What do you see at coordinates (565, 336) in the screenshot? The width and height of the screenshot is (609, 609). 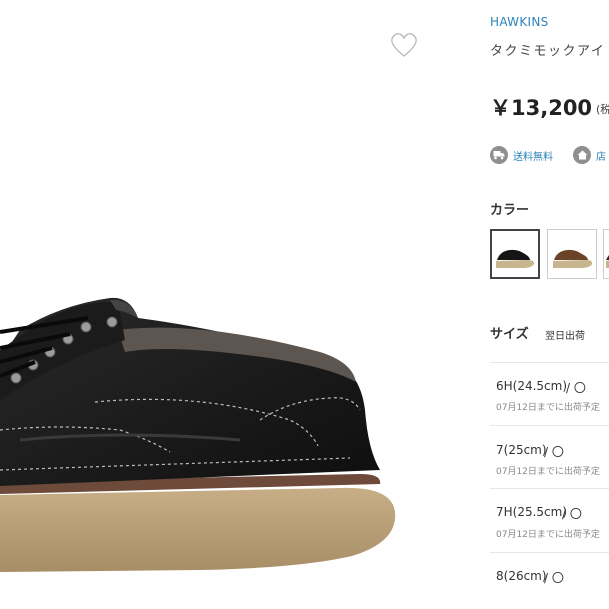 I see `next-day-shipping-label: 翌日出荷` at bounding box center [565, 336].